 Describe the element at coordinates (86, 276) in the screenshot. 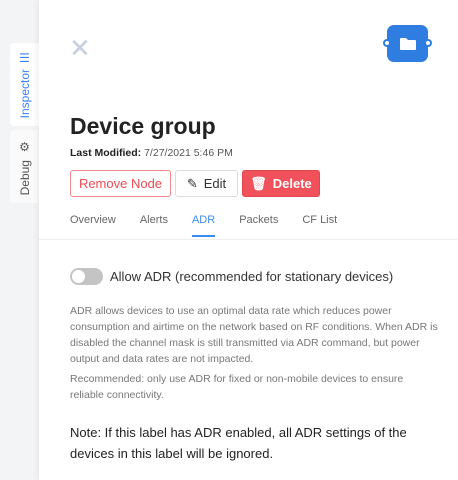

I see `adr-toggle` at that location.